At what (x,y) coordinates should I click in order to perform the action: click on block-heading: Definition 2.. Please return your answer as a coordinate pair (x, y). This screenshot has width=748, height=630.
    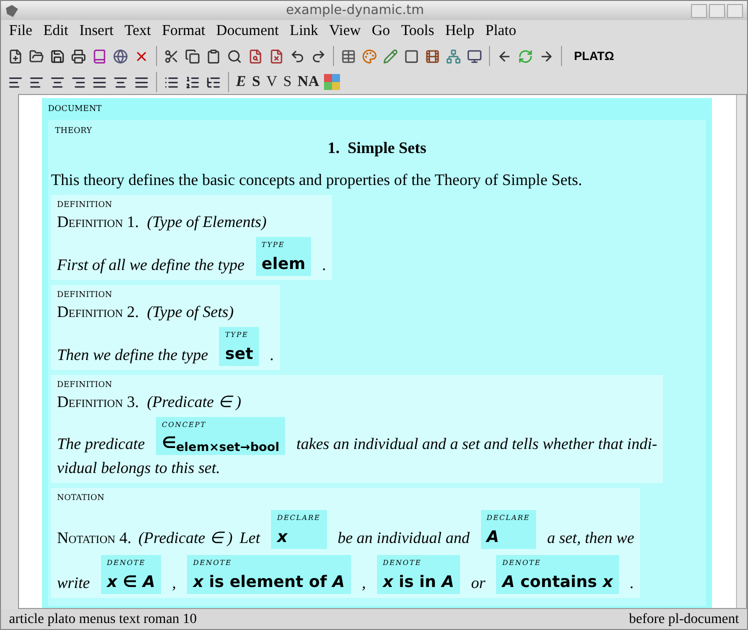
    Looking at the image, I should click on (98, 312).